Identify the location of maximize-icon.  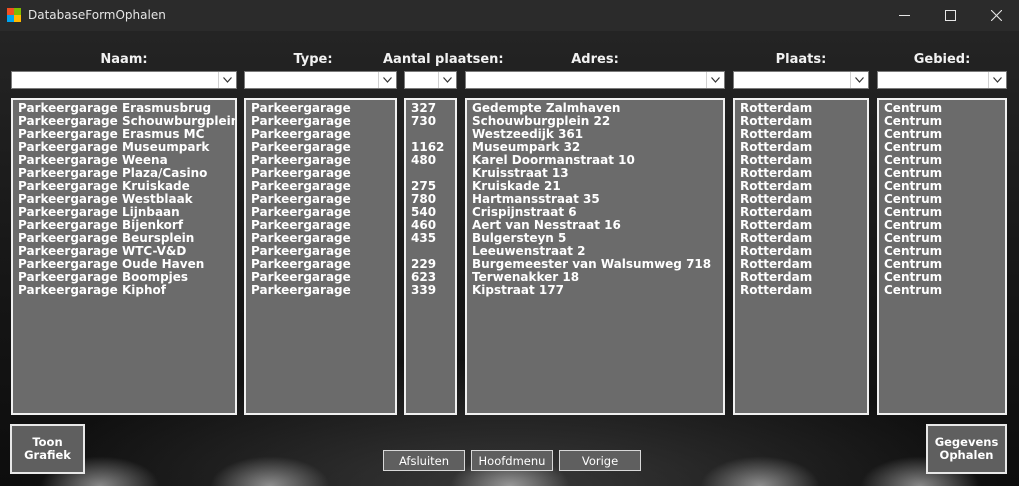
(950, 15).